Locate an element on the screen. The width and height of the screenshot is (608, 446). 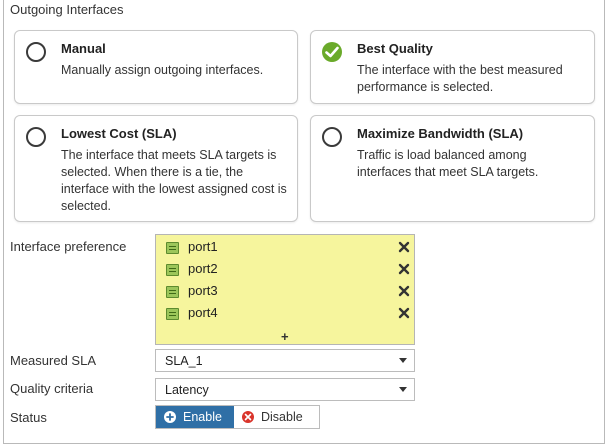
measured-sla-value: SLA_1 is located at coordinates (184, 361).